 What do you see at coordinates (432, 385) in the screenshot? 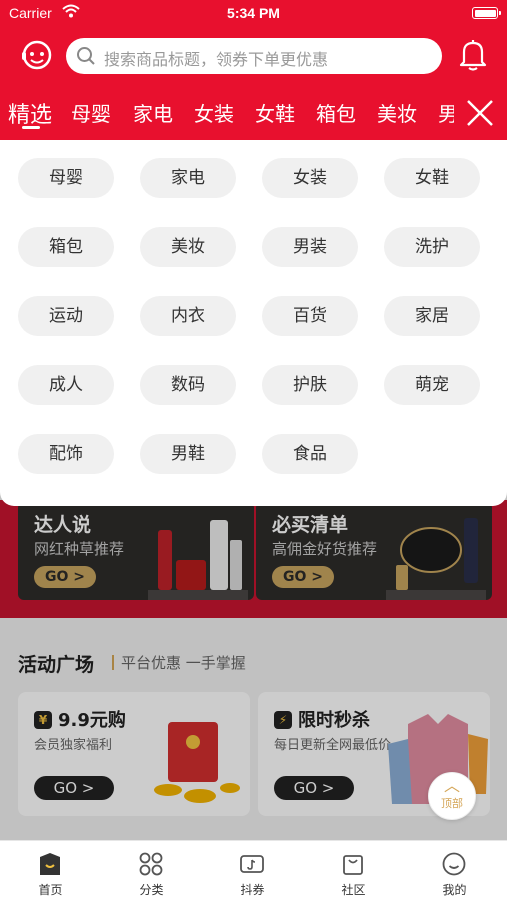
I see `category-chip: 萌宠` at bounding box center [432, 385].